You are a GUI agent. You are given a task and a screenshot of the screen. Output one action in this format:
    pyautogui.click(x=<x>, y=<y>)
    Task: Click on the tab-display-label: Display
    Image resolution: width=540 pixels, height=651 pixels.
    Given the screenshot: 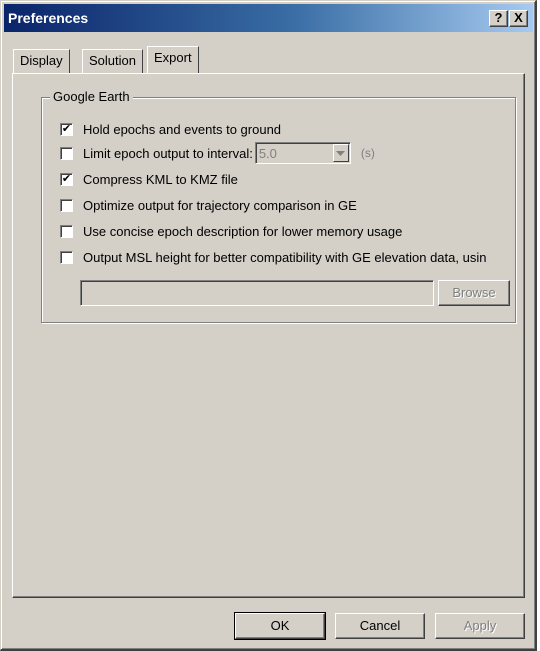 What is the action you would take?
    pyautogui.click(x=41, y=60)
    